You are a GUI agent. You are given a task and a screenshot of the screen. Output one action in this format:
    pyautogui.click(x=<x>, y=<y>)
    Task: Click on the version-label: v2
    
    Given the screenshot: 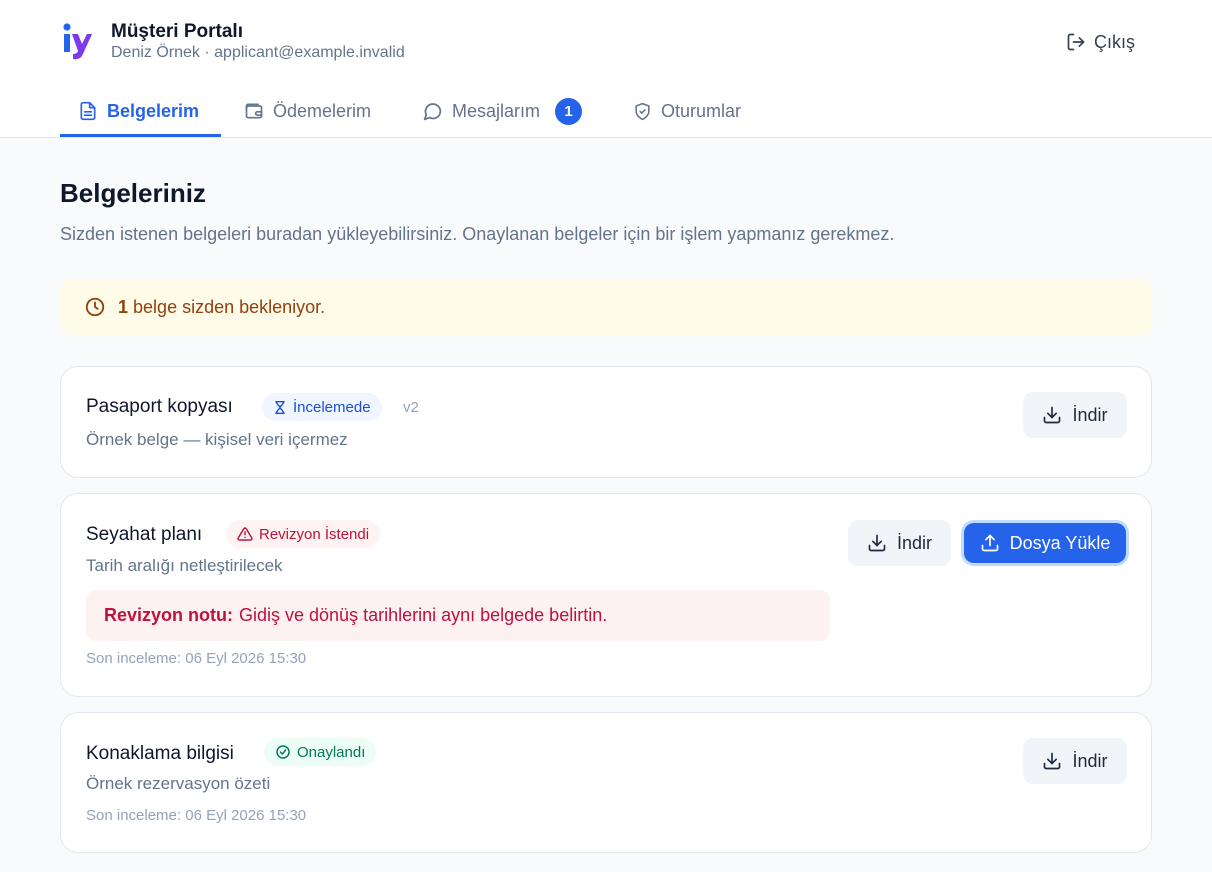 What is the action you would take?
    pyautogui.click(x=411, y=407)
    